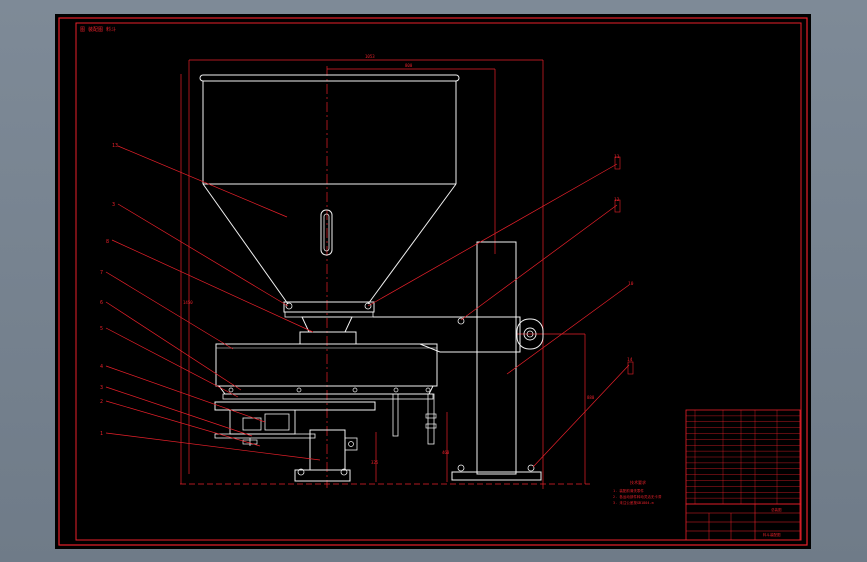 Image resolution: width=867 pixels, height=562 pixels. What do you see at coordinates (409, 65) in the screenshot?
I see `dim-hopper-width: 800` at bounding box center [409, 65].